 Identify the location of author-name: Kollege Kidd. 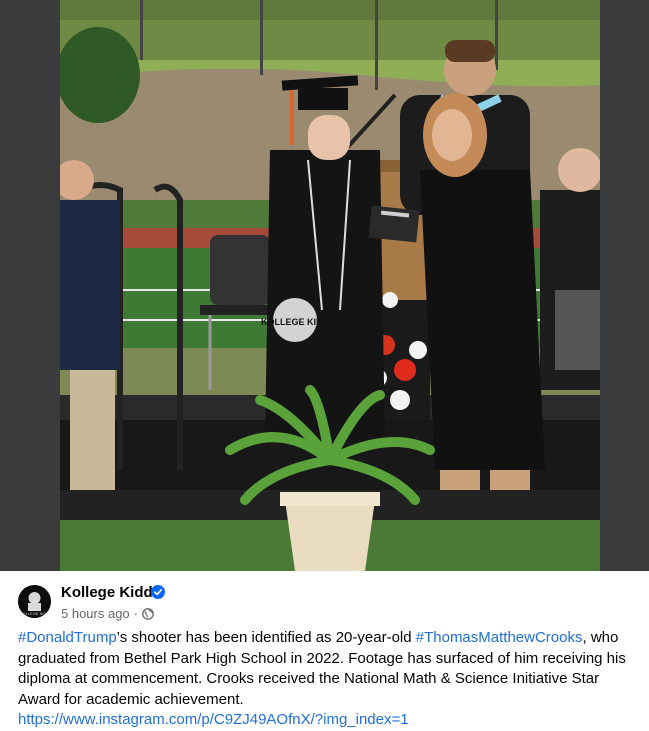
(107, 592).